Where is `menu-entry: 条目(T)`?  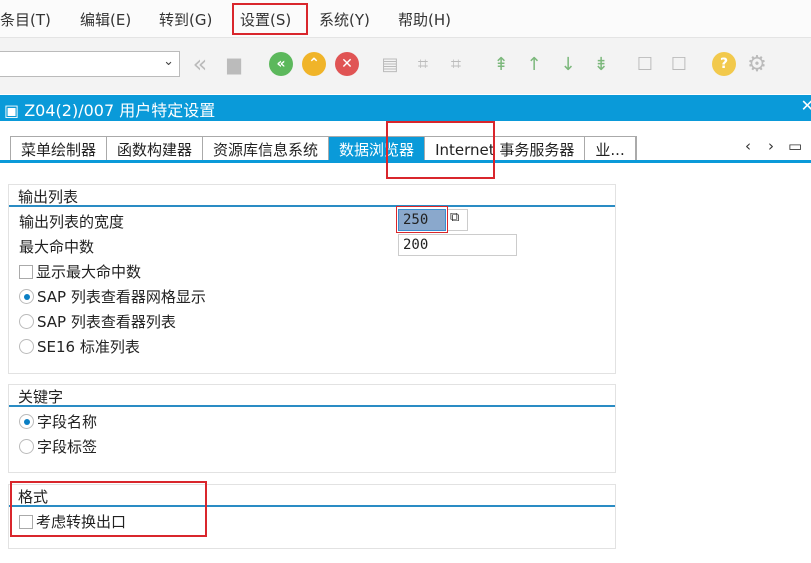 menu-entry: 条目(T) is located at coordinates (25, 19).